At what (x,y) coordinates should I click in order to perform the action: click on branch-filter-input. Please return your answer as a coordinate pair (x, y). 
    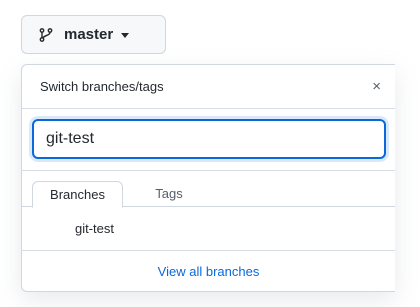
    Looking at the image, I should click on (209, 139).